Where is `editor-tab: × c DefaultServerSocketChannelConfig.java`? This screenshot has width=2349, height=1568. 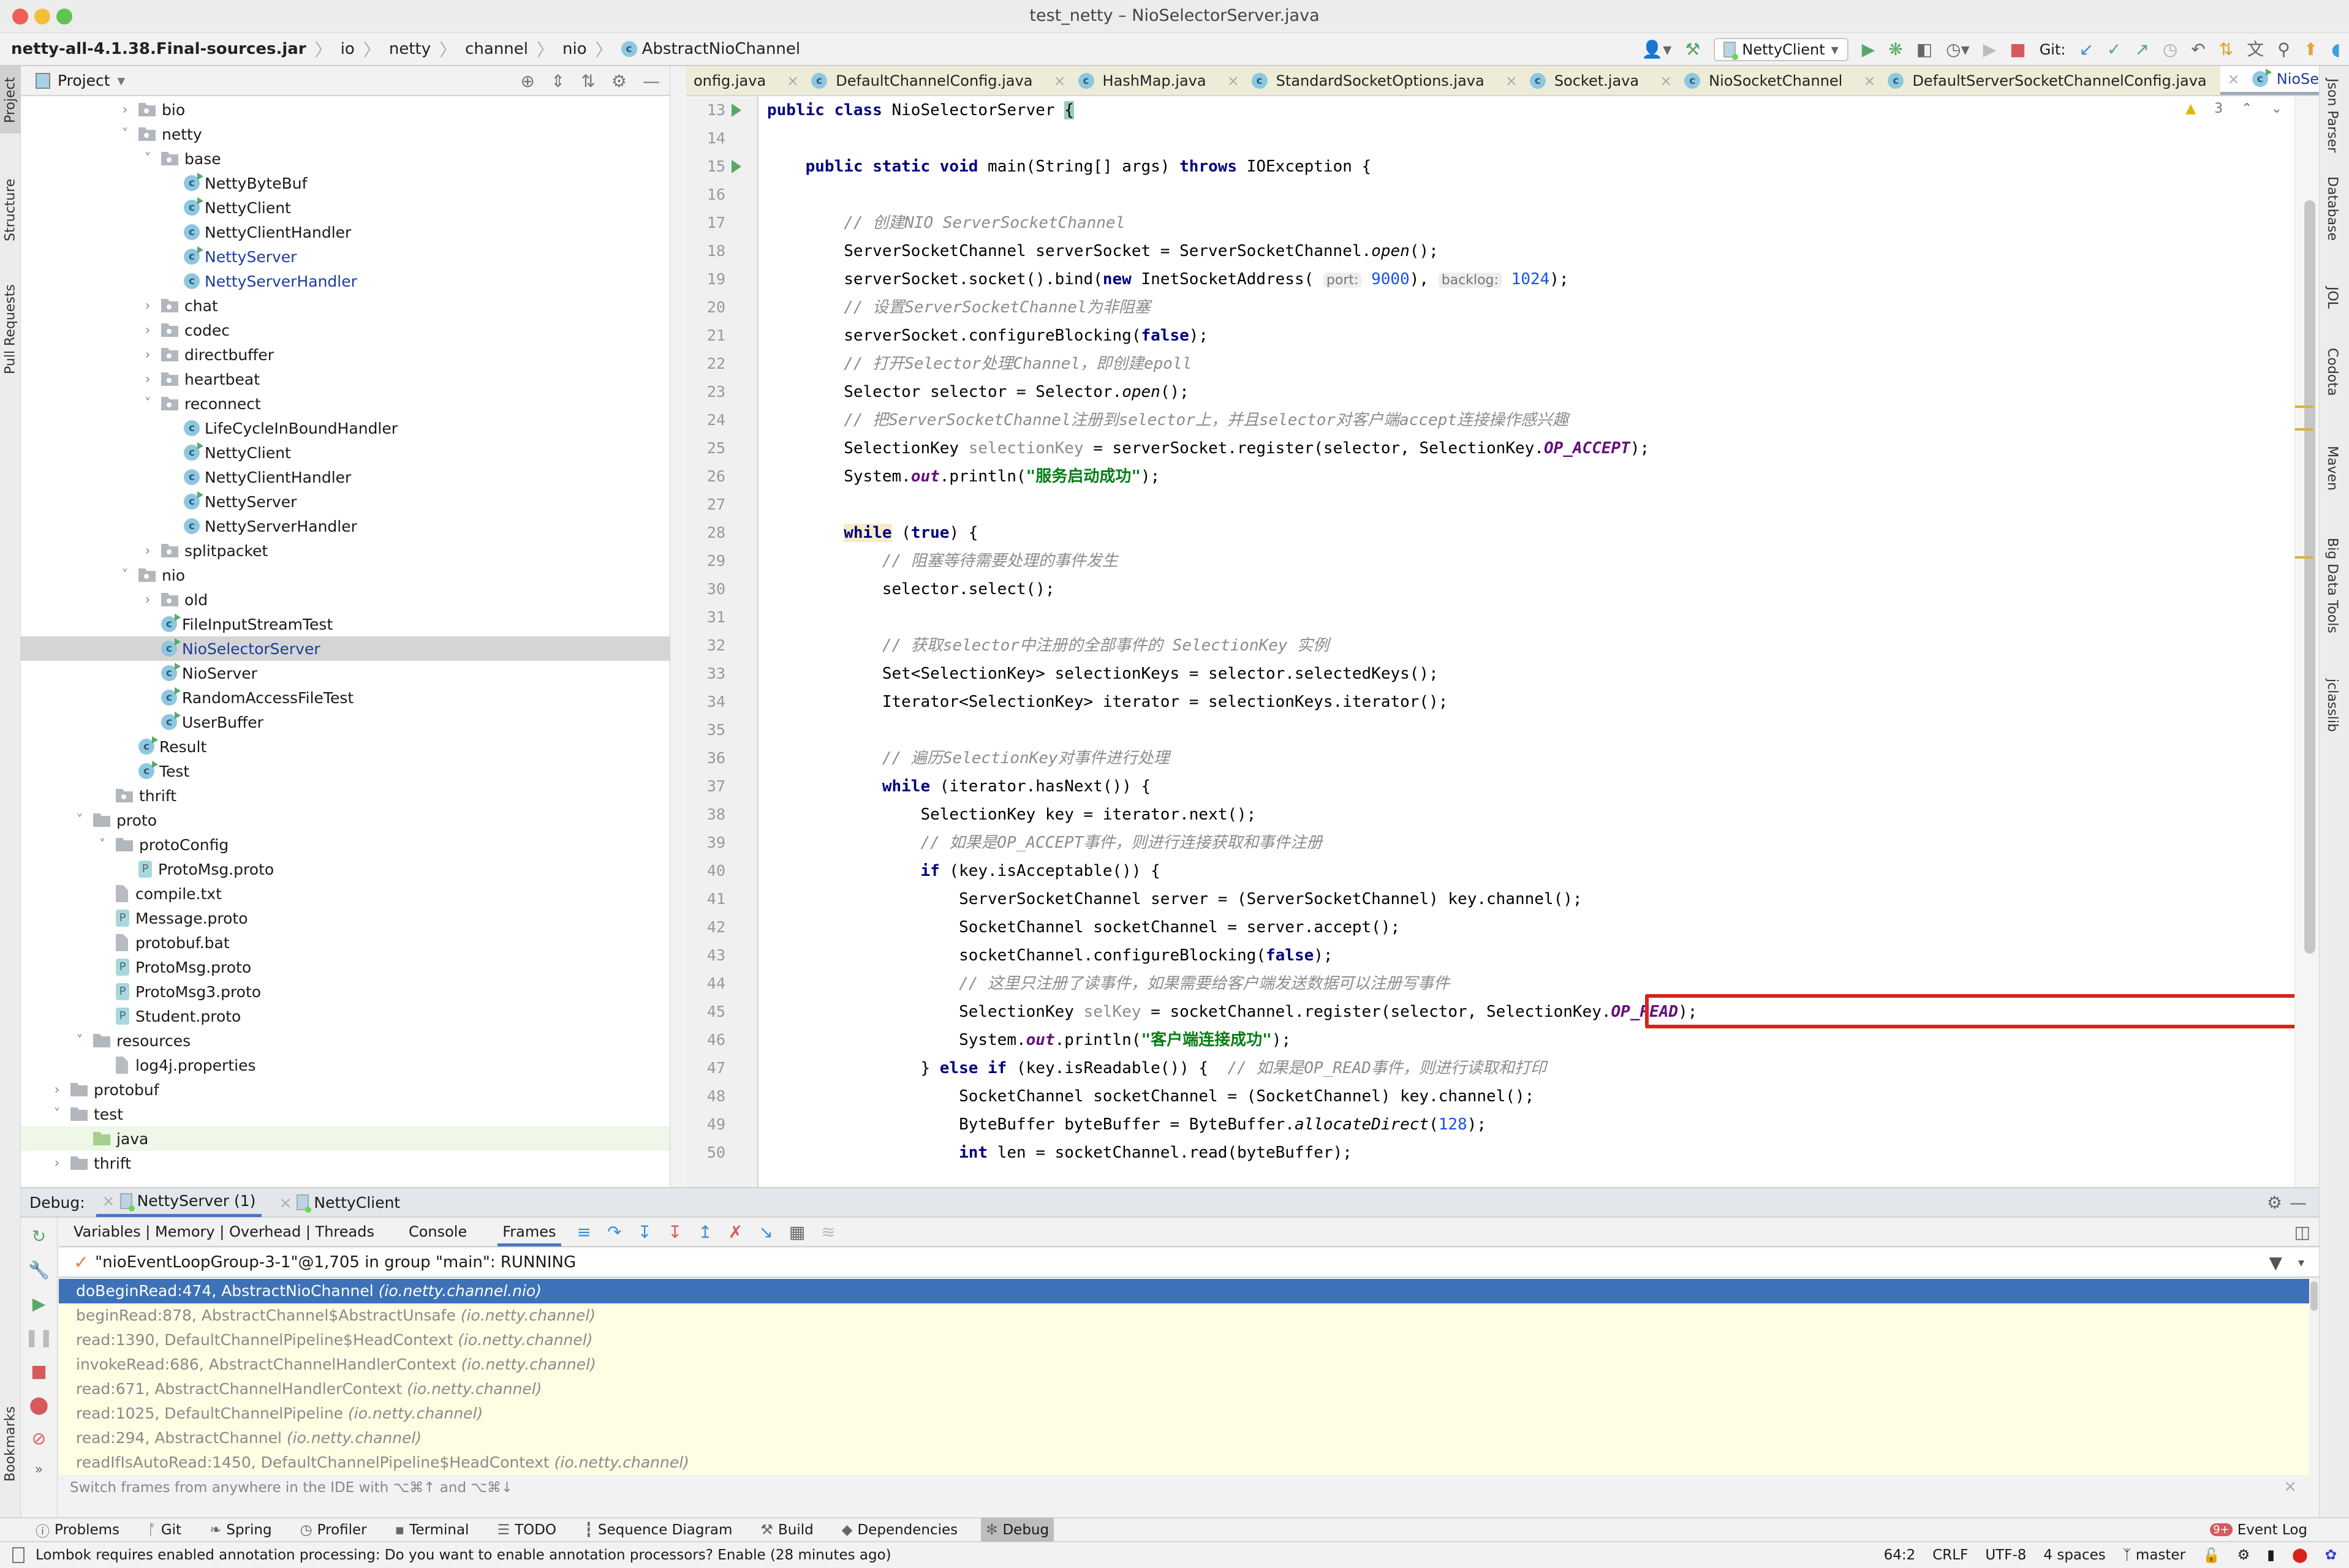 editor-tab: × c DefaultServerSocketChannelConfig.java is located at coordinates (2038, 81).